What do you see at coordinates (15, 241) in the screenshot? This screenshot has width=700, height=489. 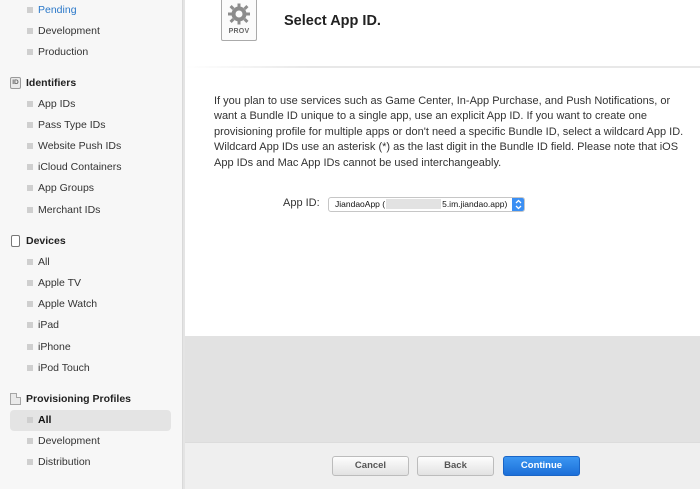 I see `device-icon` at bounding box center [15, 241].